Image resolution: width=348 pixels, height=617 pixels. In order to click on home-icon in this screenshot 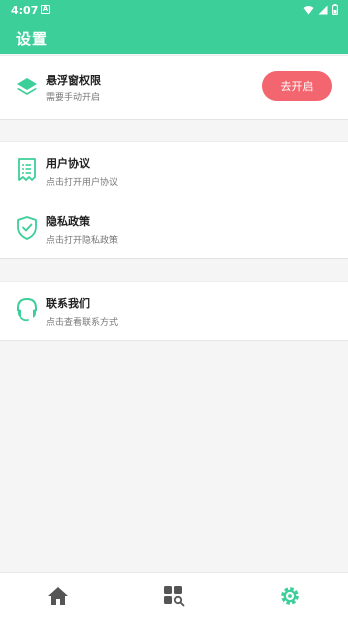, I will do `click(58, 596)`.